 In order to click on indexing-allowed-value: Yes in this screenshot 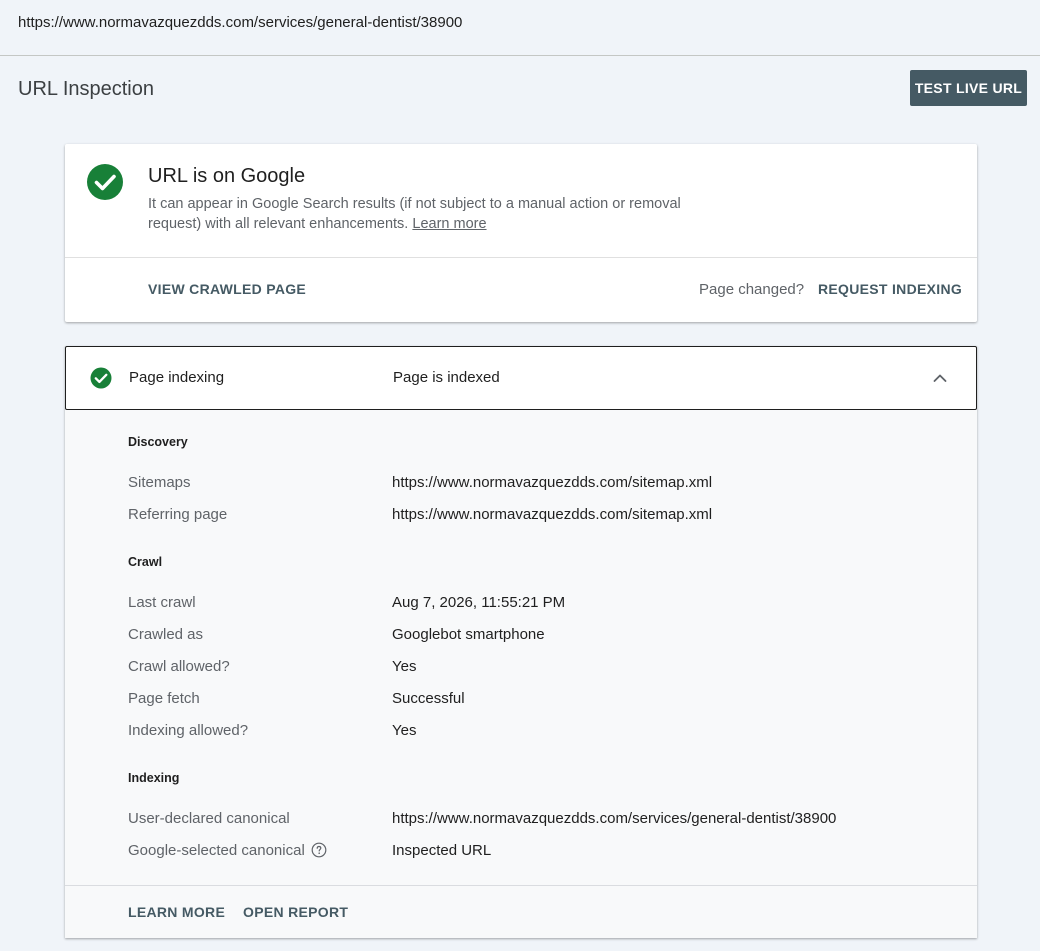, I will do `click(404, 730)`.